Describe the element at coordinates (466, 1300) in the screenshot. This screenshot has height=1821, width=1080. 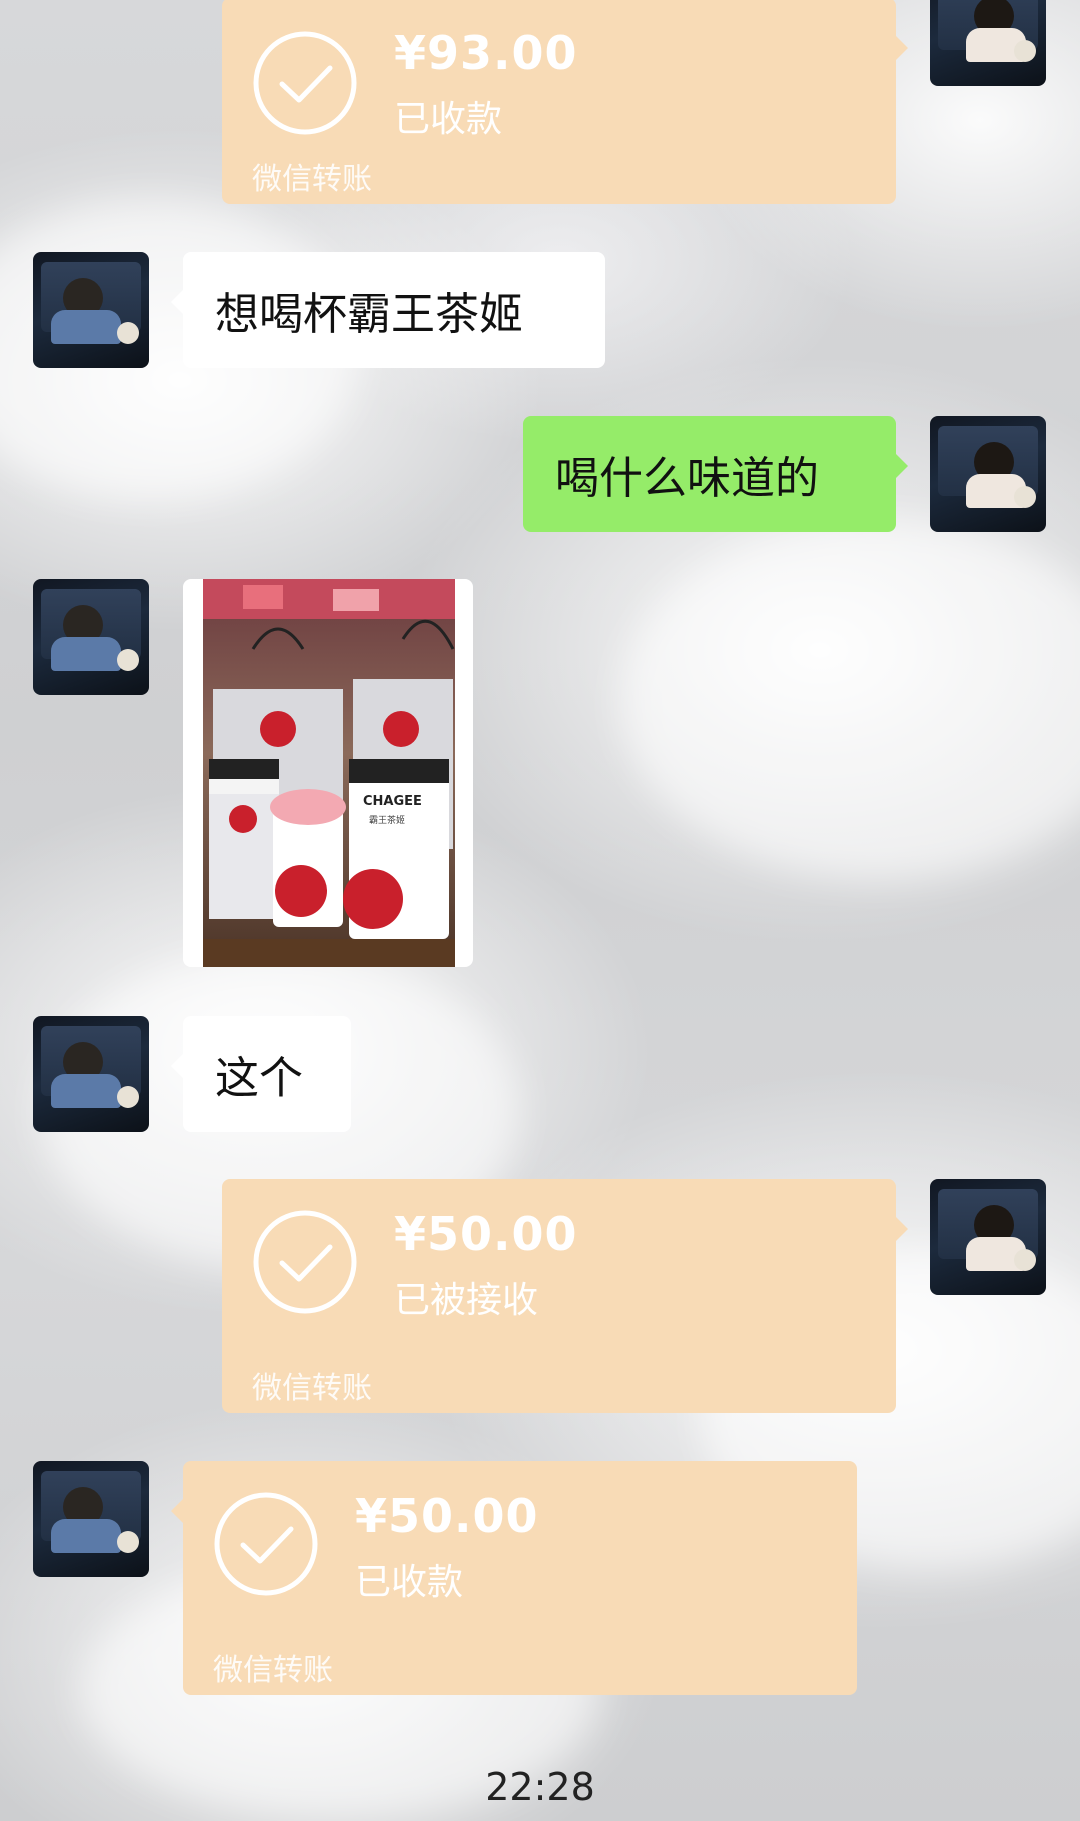
I see `transfer-status: 已被接收` at that location.